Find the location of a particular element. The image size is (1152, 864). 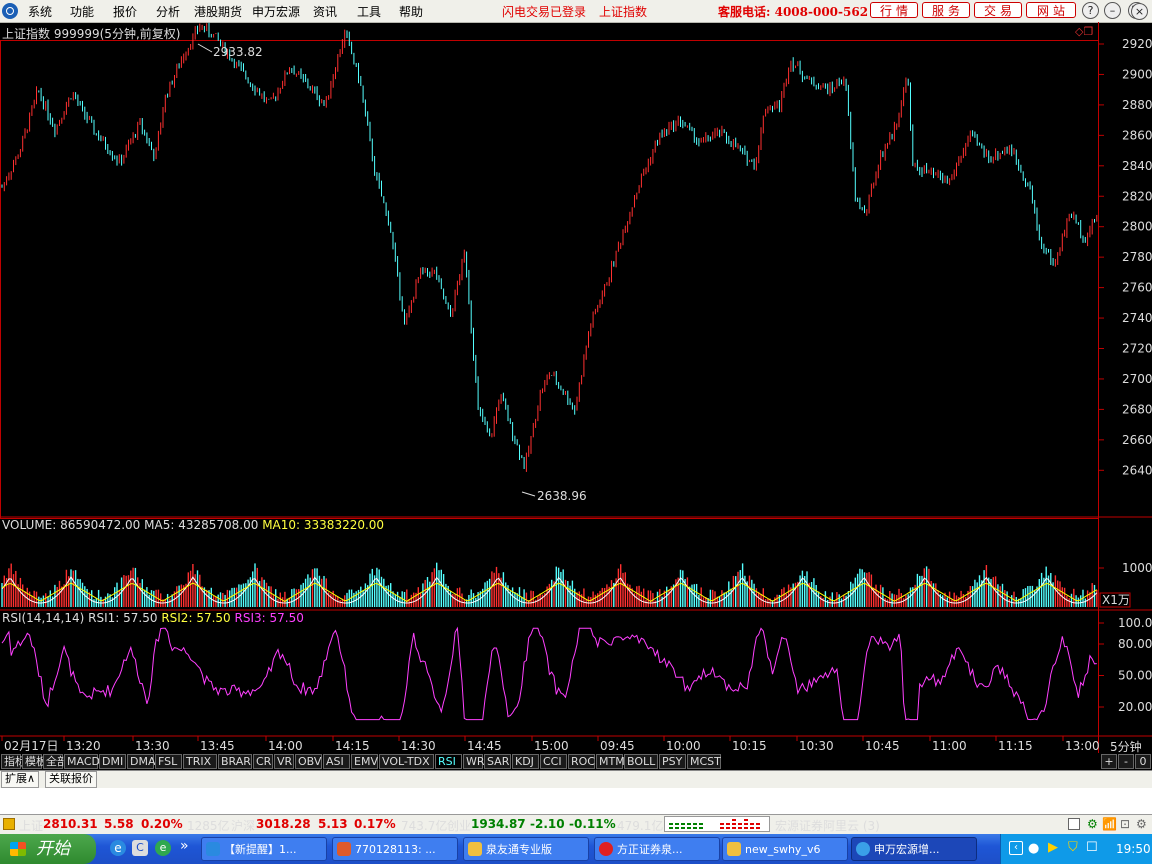

price-tick-label: 2860 is located at coordinates (1137, 135).